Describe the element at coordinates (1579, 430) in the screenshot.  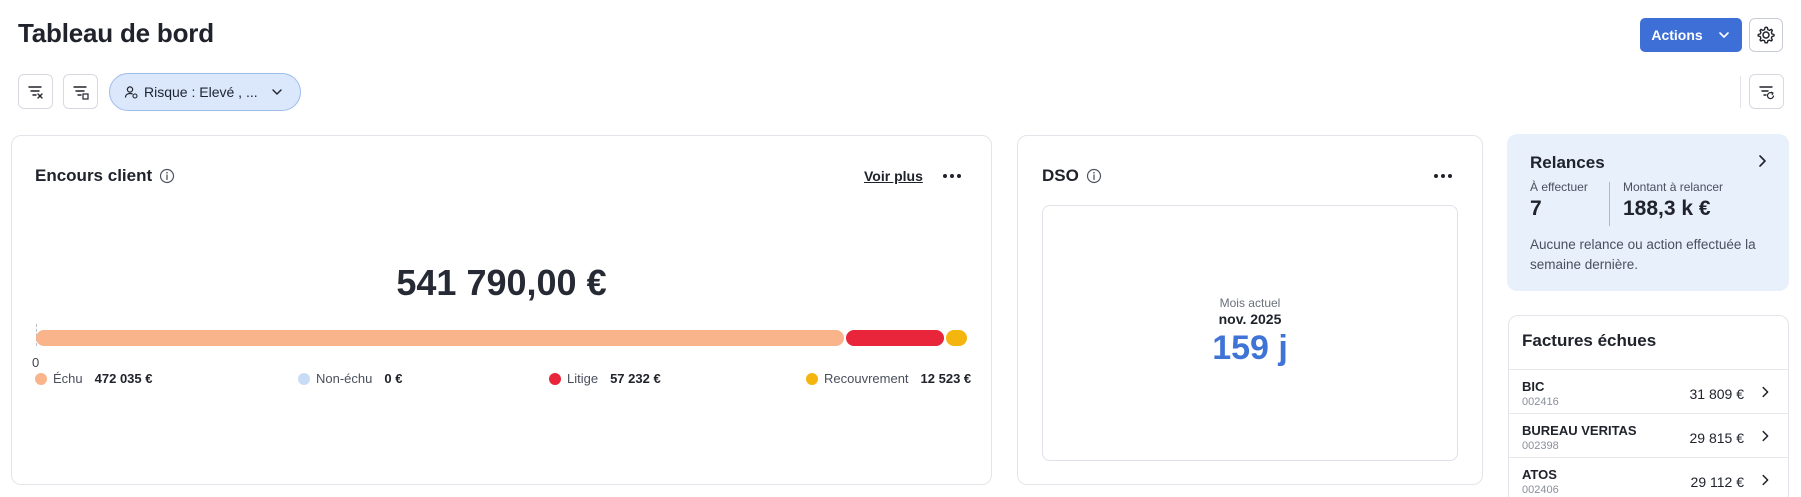
I see `invoice-client-name: BUREAU VERITAS` at that location.